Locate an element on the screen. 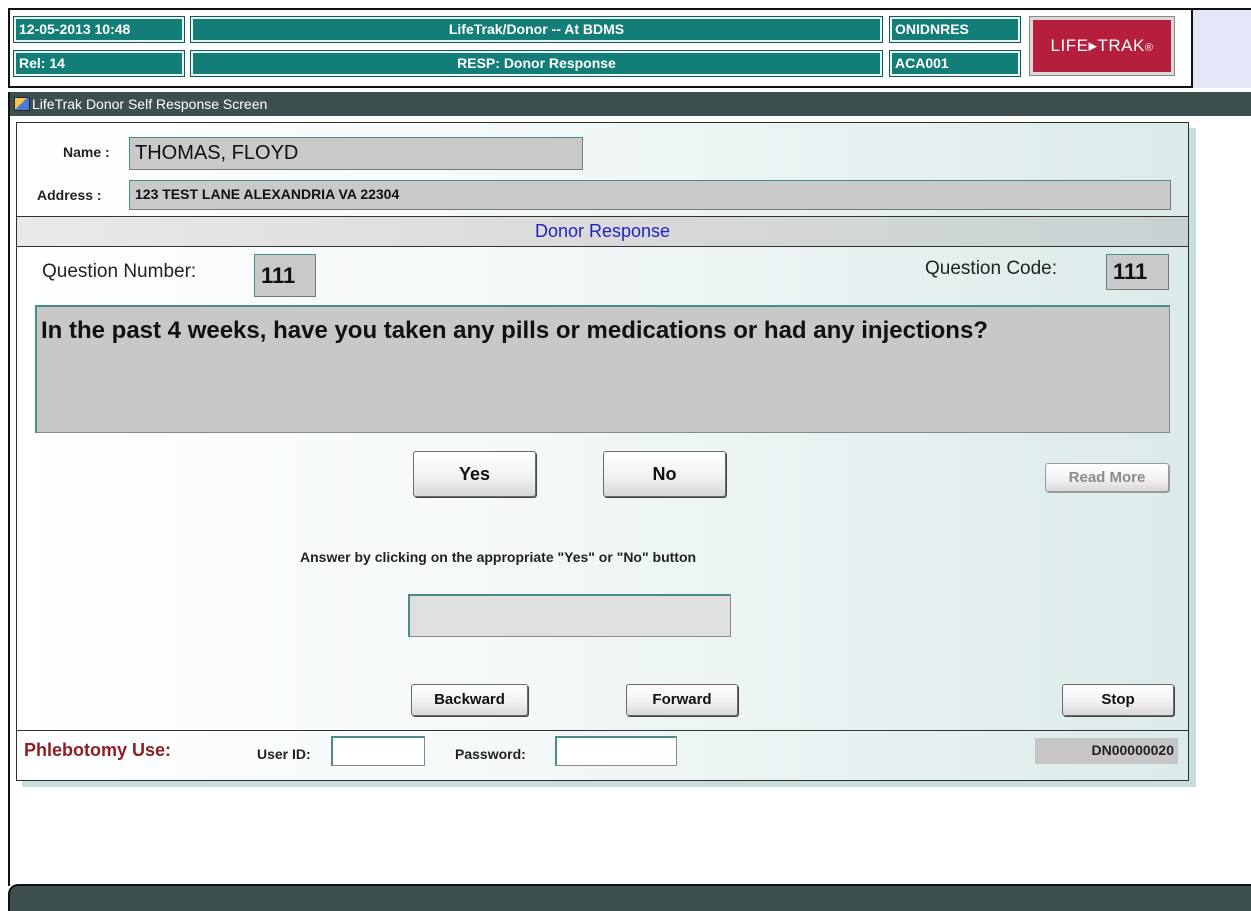 Image resolution: width=1251 pixels, height=911 pixels. user-code-box: ACA001 is located at coordinates (955, 63).